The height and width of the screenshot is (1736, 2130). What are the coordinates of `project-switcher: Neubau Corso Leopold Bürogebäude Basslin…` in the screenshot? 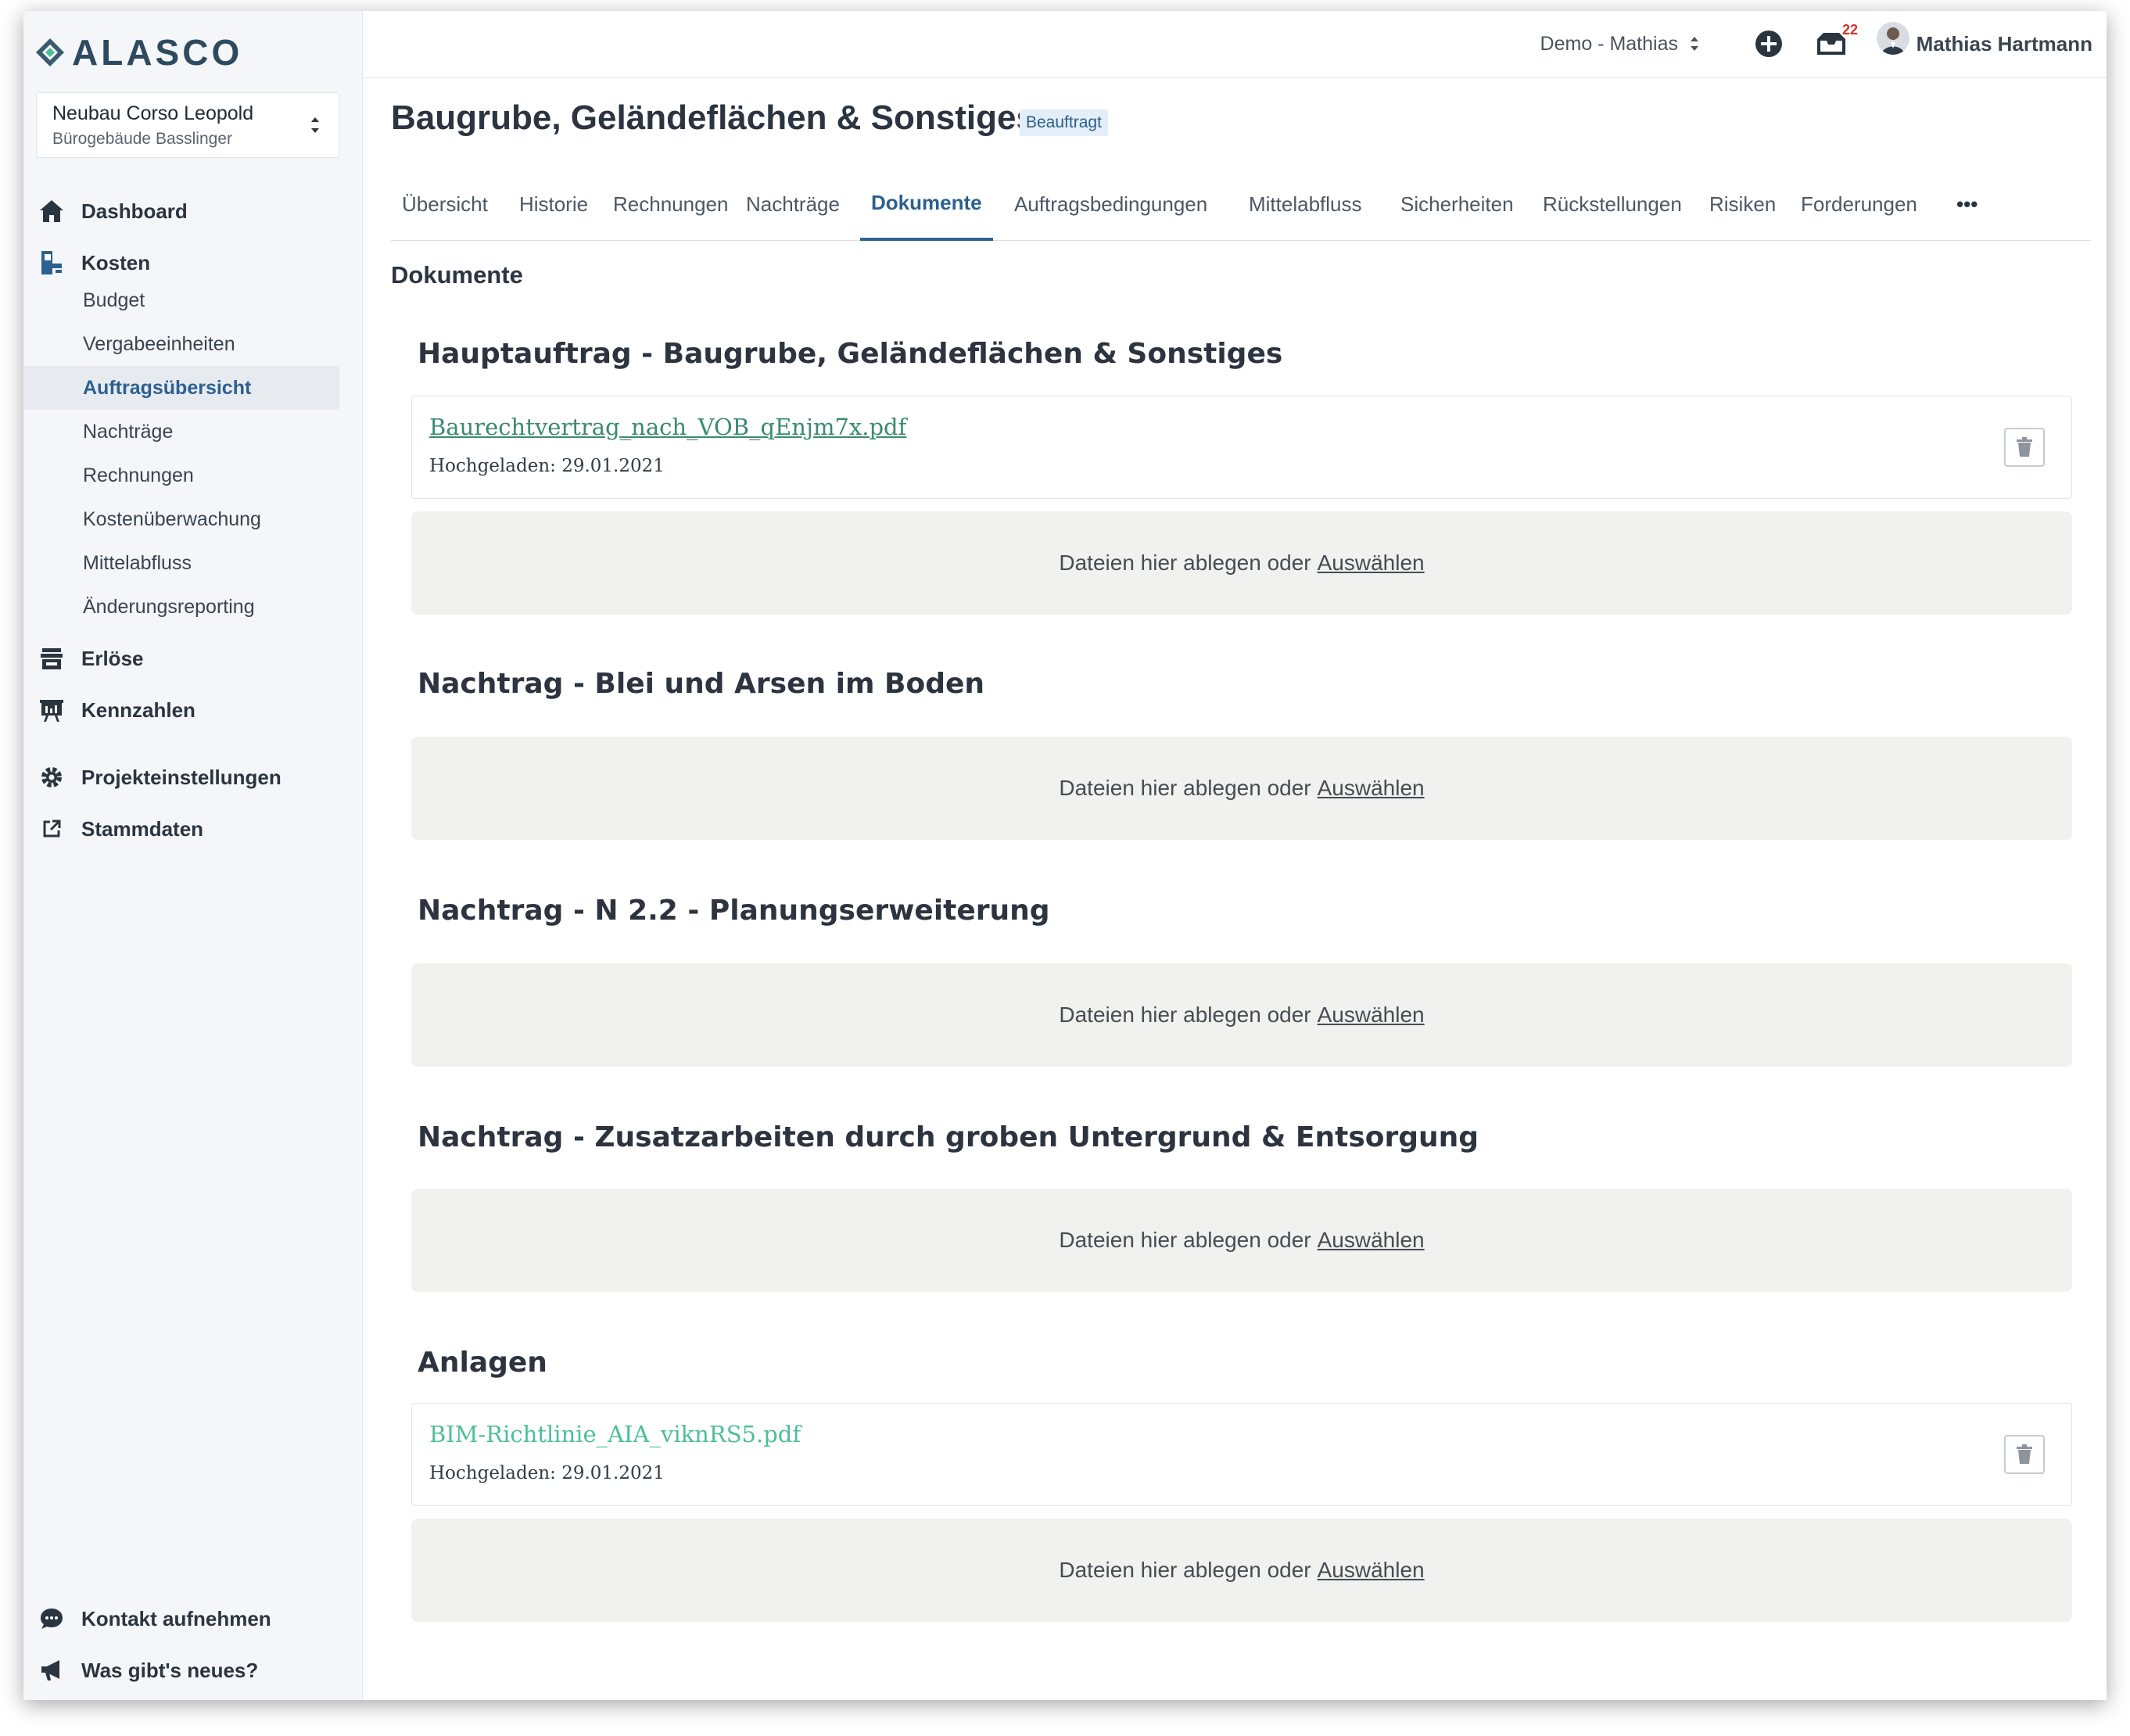 It's located at (187, 125).